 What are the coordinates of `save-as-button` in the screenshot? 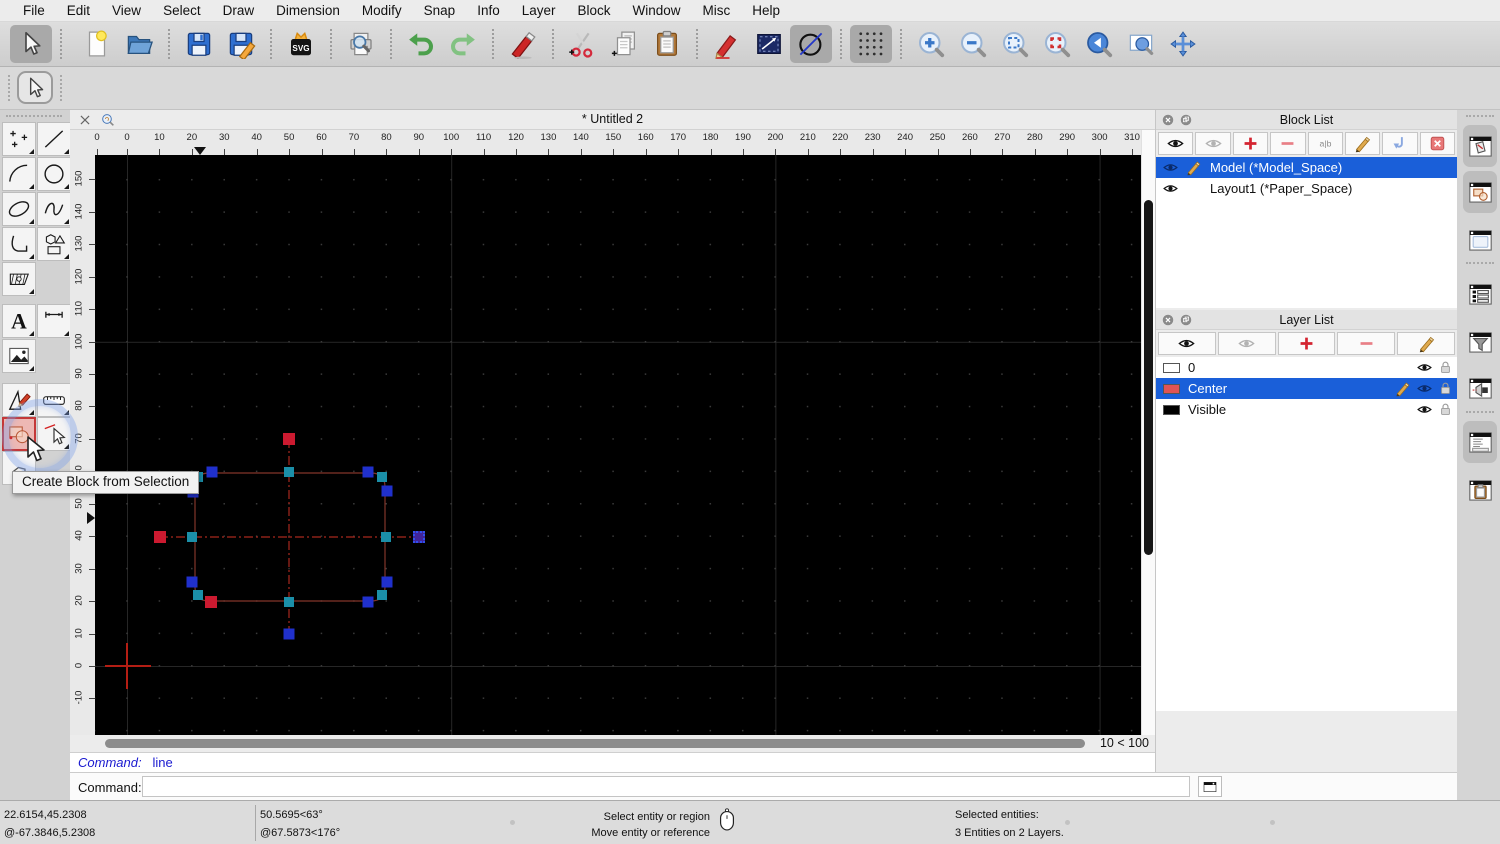 It's located at (241, 44).